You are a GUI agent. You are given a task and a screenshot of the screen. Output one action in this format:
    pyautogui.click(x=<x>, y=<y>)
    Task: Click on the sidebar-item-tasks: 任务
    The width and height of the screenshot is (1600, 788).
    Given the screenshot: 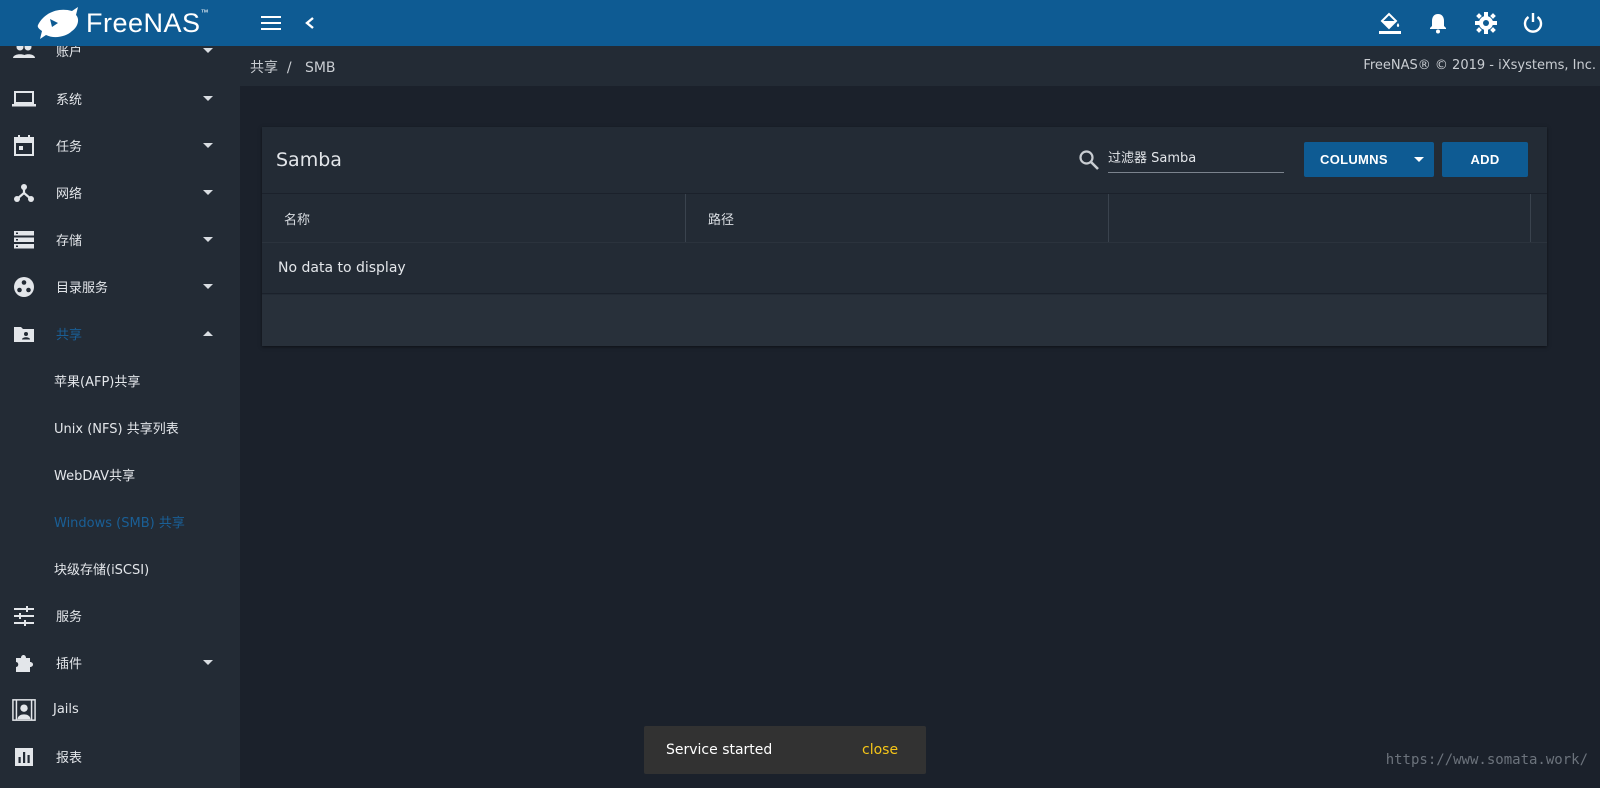 What is the action you would take?
    pyautogui.click(x=120, y=145)
    